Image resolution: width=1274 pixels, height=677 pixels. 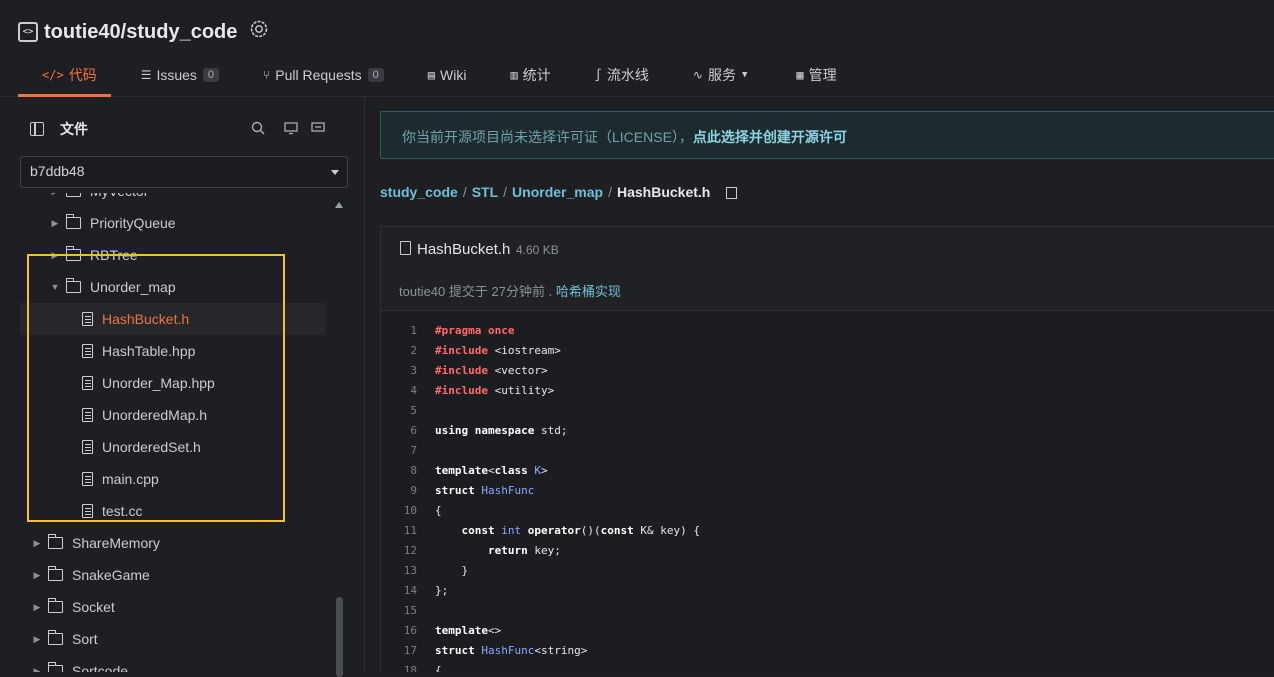 What do you see at coordinates (146, 75) in the screenshot?
I see `issues-icon: ☰` at bounding box center [146, 75].